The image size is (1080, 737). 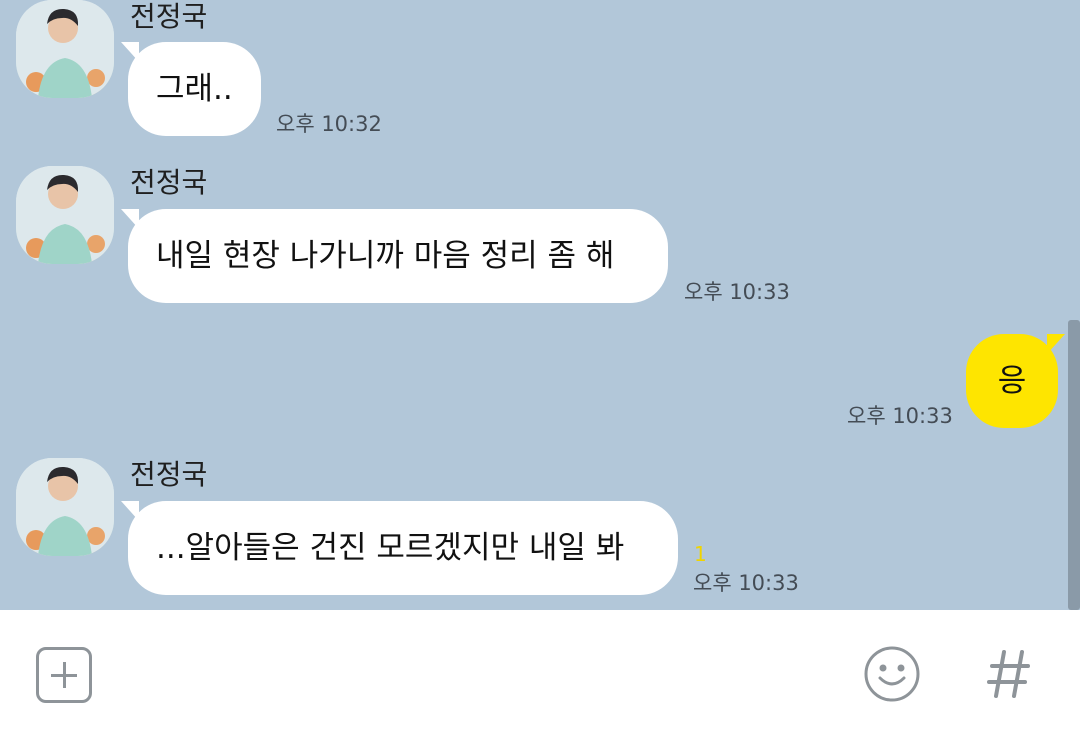 What do you see at coordinates (394, 256) in the screenshot?
I see `message-bubble: 내일 현장 나가니까 마음 정리 좀 해` at bounding box center [394, 256].